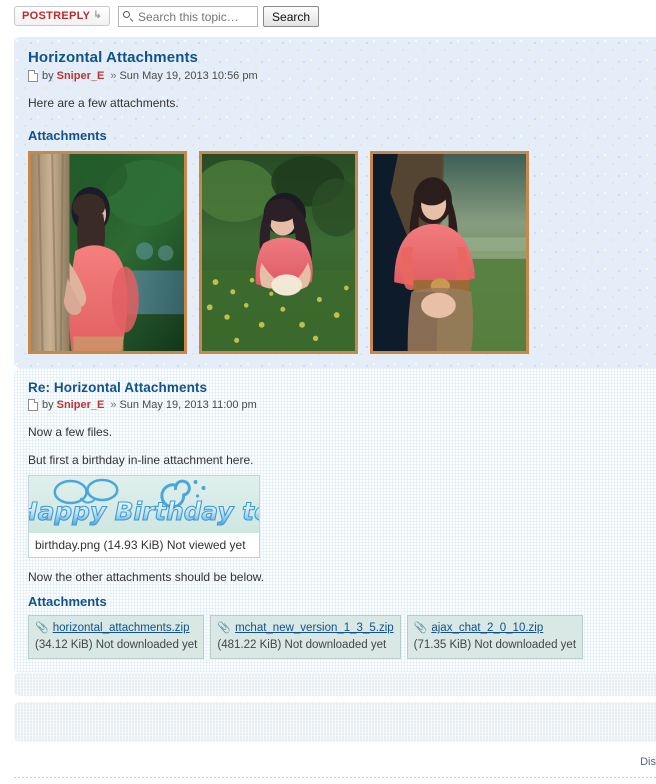  What do you see at coordinates (335, 722) in the screenshot?
I see `bottom-bar-lower` at bounding box center [335, 722].